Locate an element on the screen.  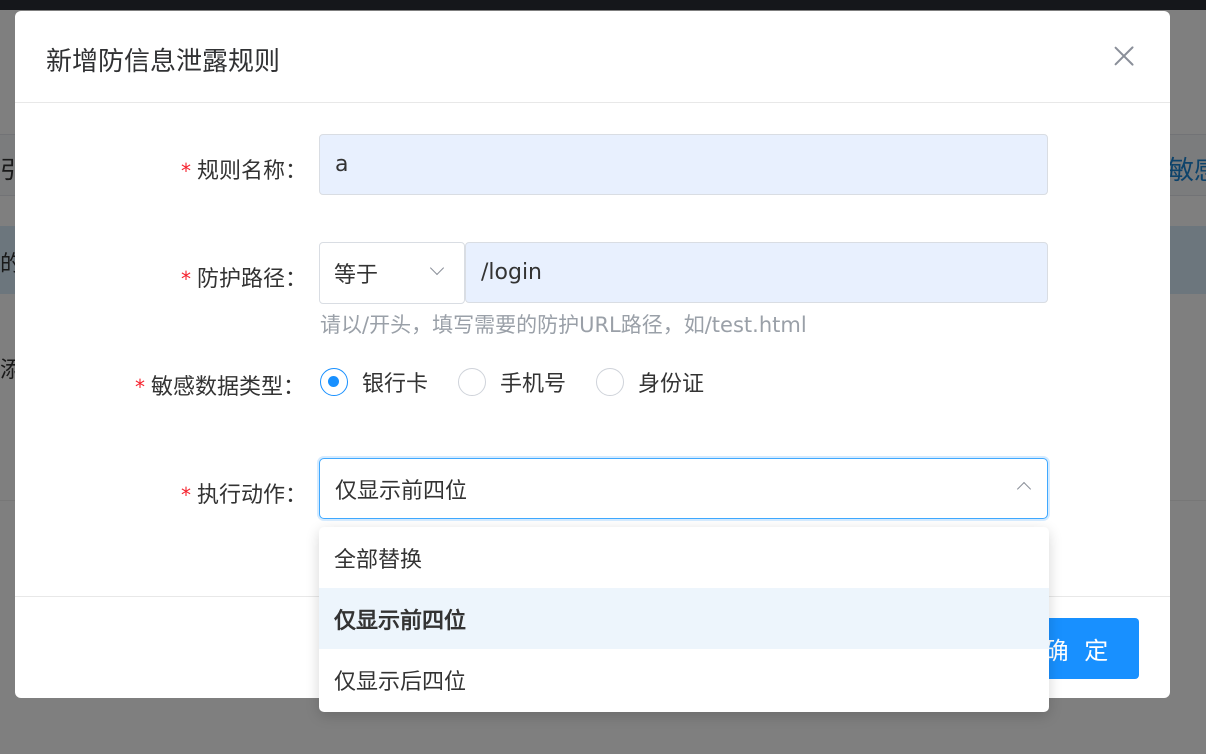
dialog-title: 新增防信息泄露规则 is located at coordinates (163, 62).